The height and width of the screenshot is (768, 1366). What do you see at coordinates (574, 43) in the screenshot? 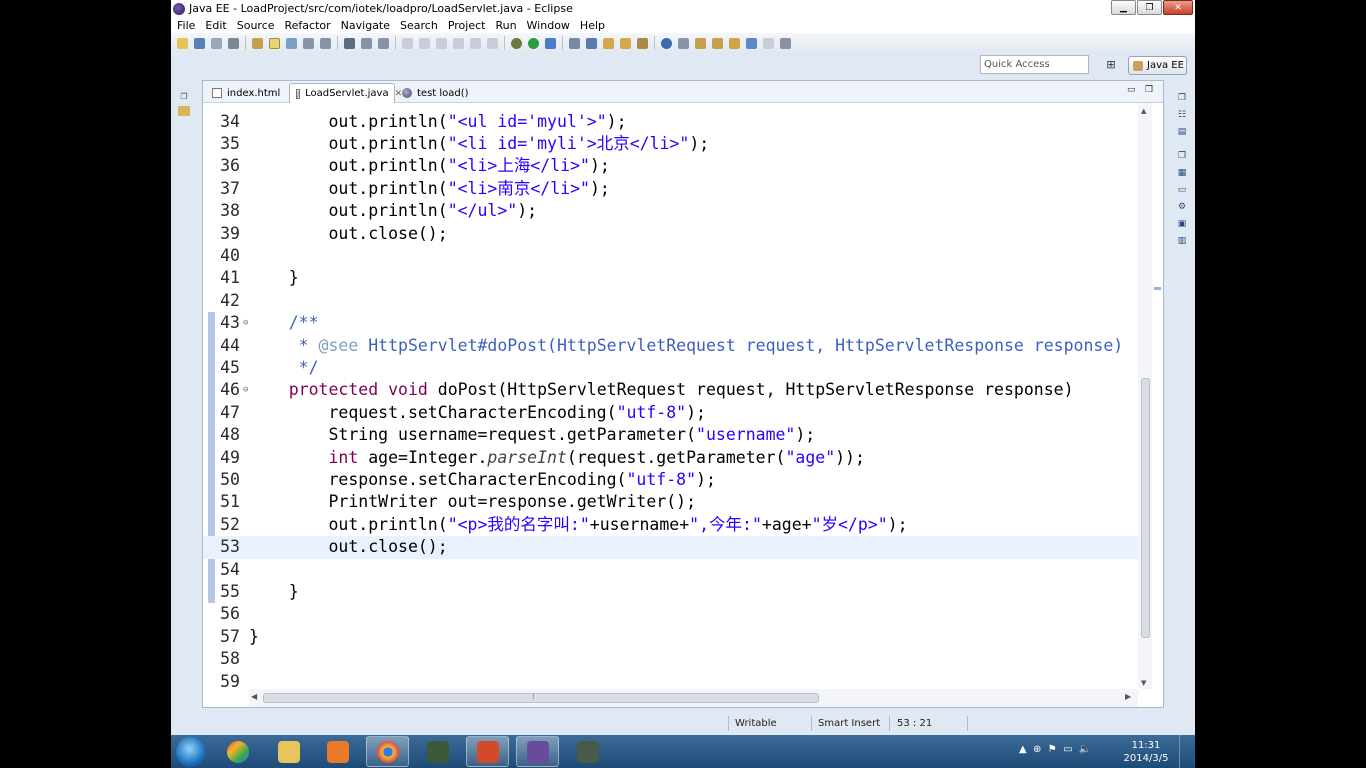
I see `new-server-icon` at bounding box center [574, 43].